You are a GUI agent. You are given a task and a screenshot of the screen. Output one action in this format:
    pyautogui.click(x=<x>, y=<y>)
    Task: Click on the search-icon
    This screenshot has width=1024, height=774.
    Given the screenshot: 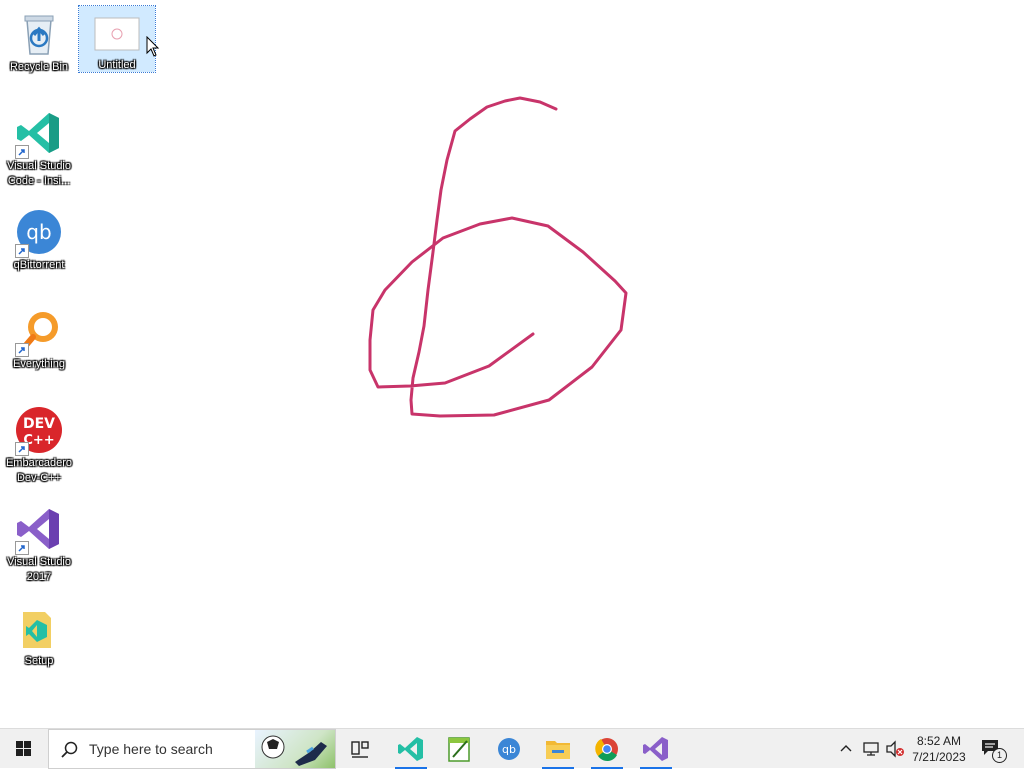 What is the action you would take?
    pyautogui.click(x=69, y=749)
    